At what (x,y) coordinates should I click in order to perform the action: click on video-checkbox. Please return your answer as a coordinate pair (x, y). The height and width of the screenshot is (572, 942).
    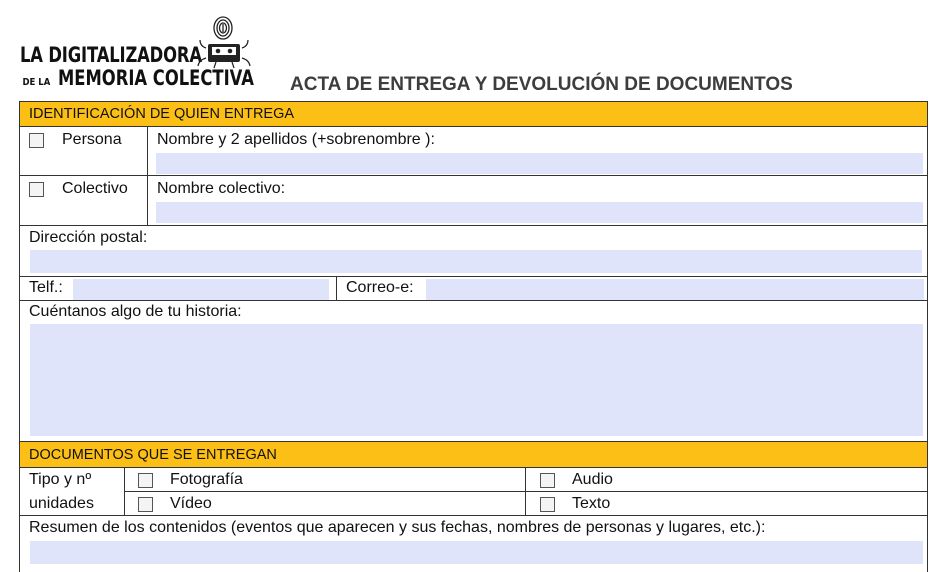
    Looking at the image, I should click on (145, 504).